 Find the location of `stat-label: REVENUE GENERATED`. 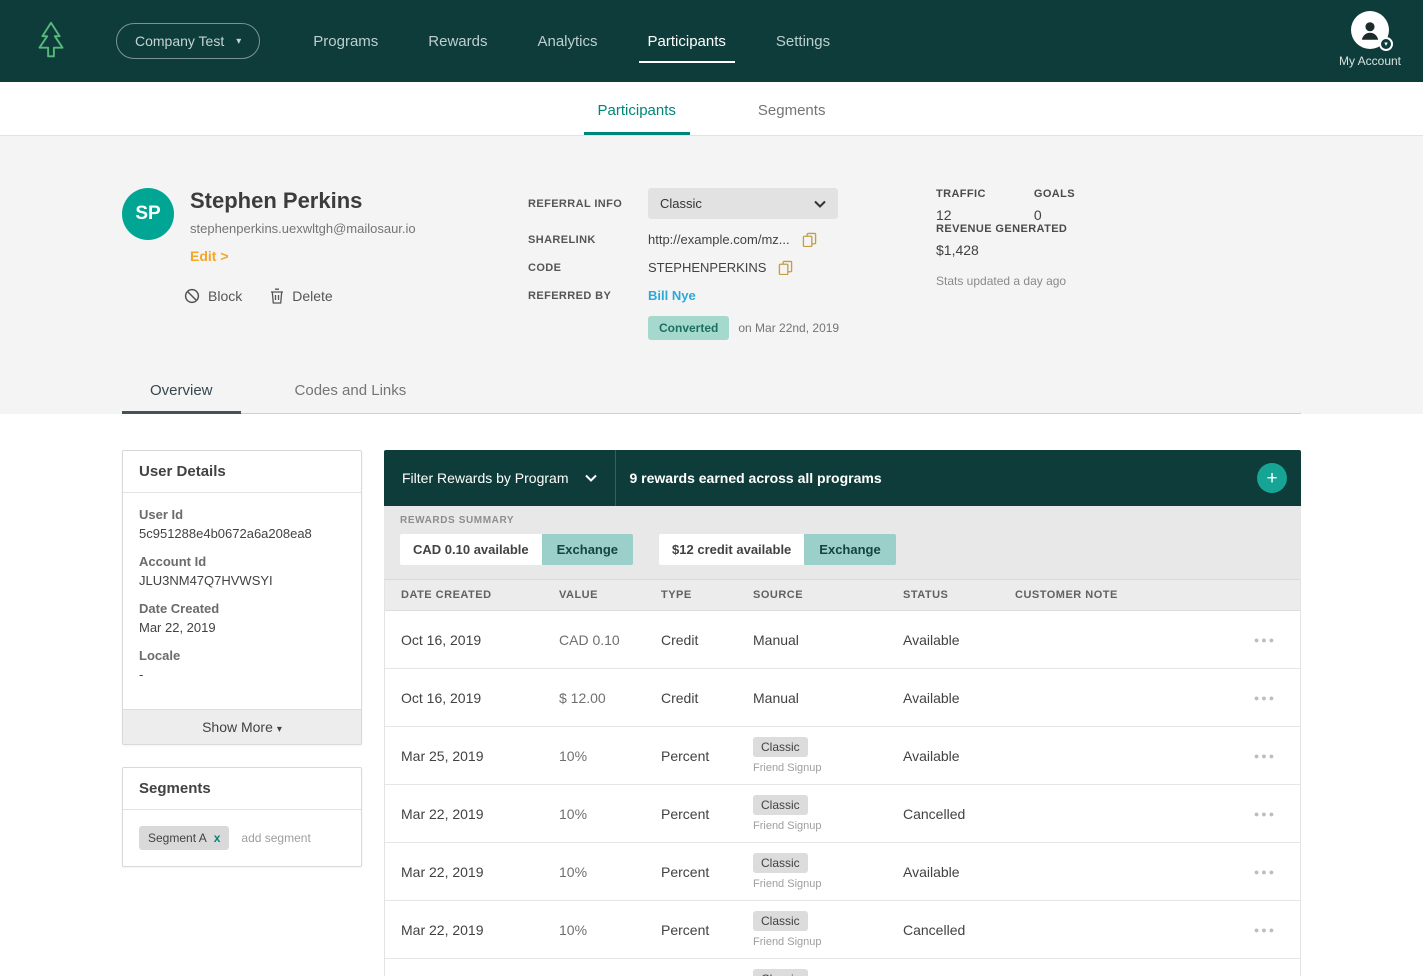

stat-label: REVENUE GENERATED is located at coordinates (1002, 229).